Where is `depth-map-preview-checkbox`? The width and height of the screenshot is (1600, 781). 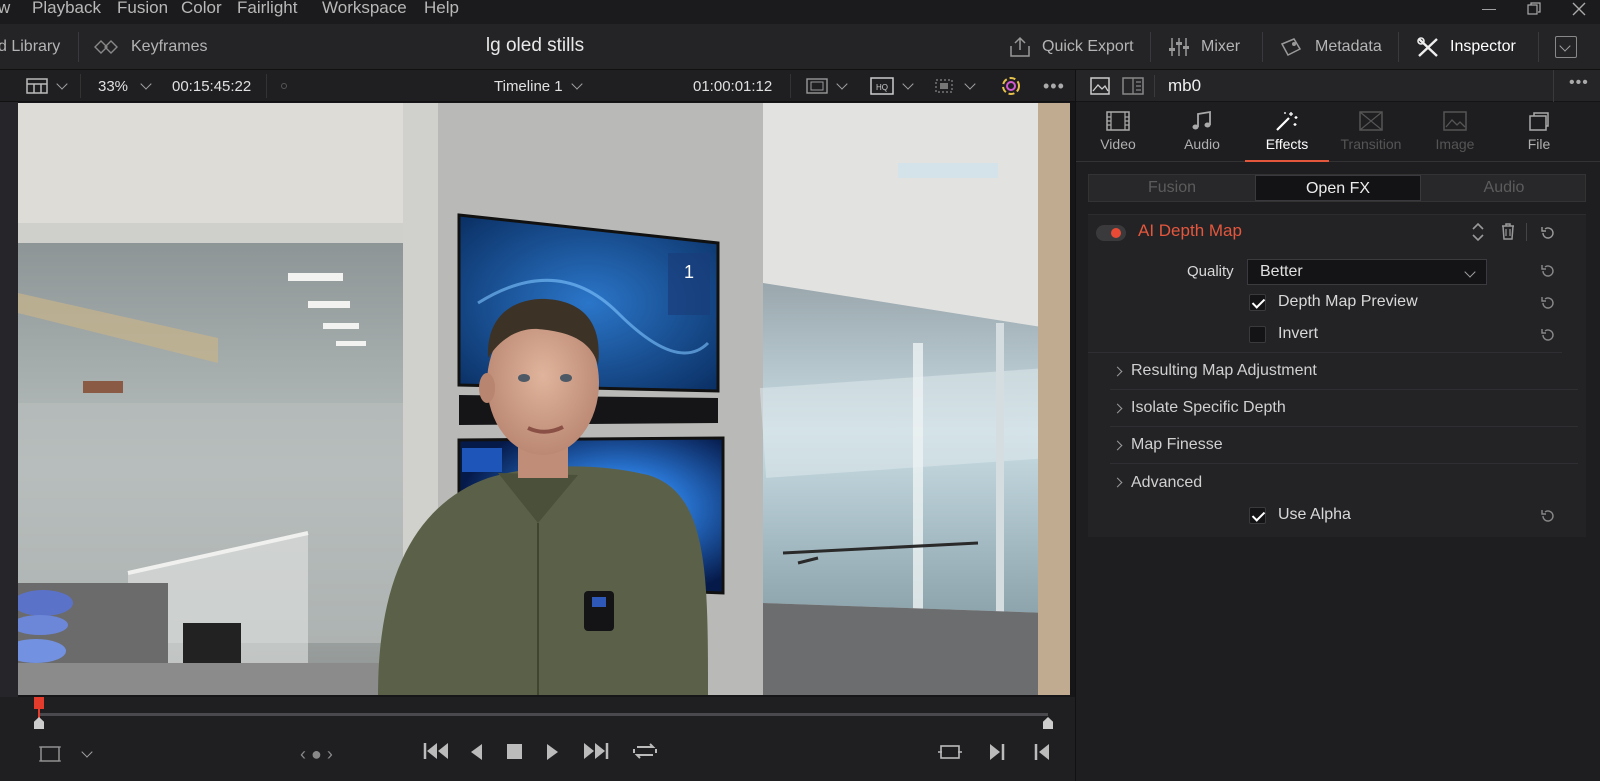 depth-map-preview-checkbox is located at coordinates (1257, 302).